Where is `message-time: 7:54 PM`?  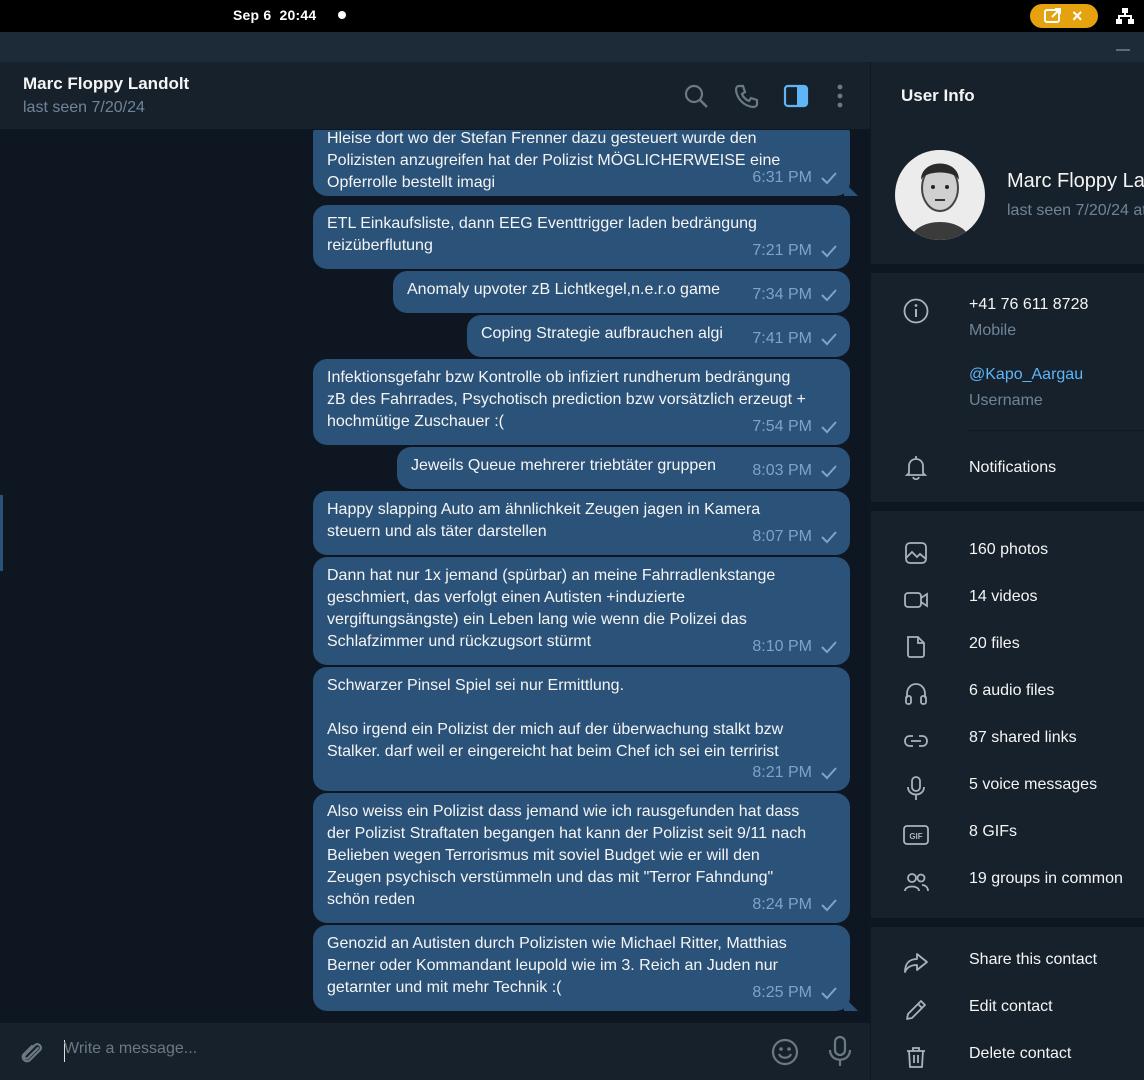 message-time: 7:54 PM is located at coordinates (782, 426).